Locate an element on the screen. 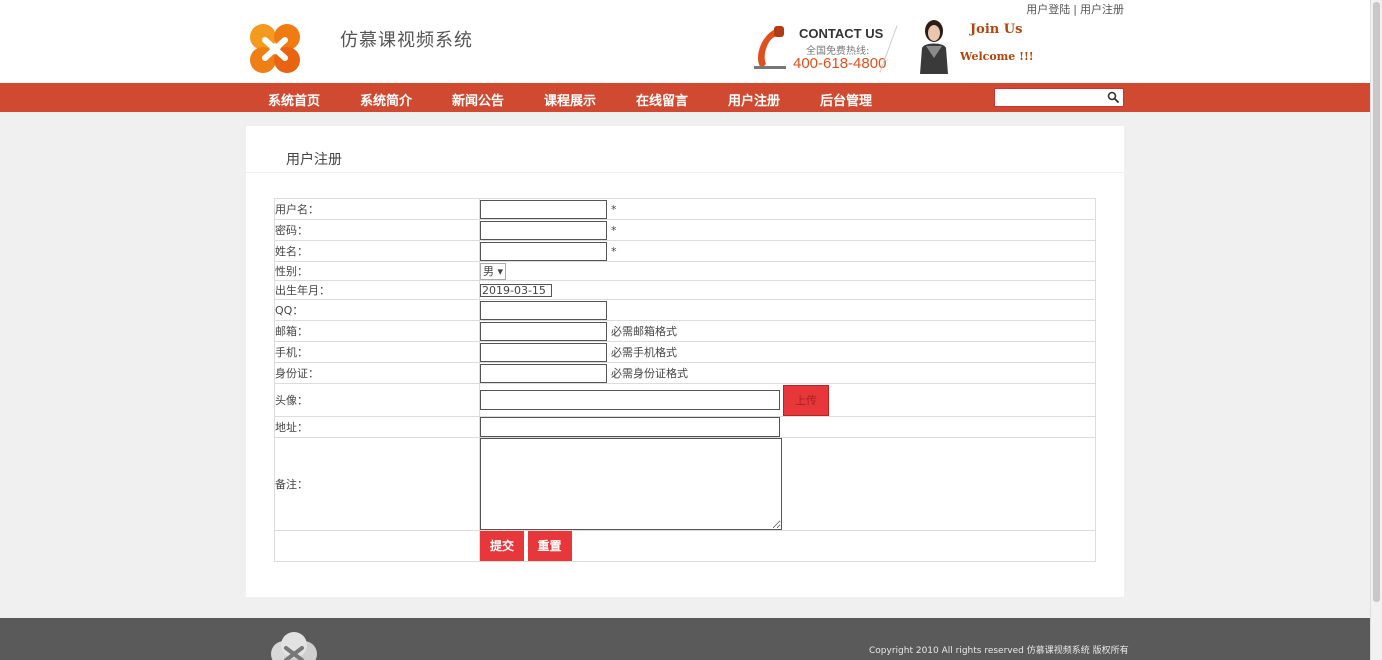 The image size is (1382, 660). mobile-input is located at coordinates (543, 352).